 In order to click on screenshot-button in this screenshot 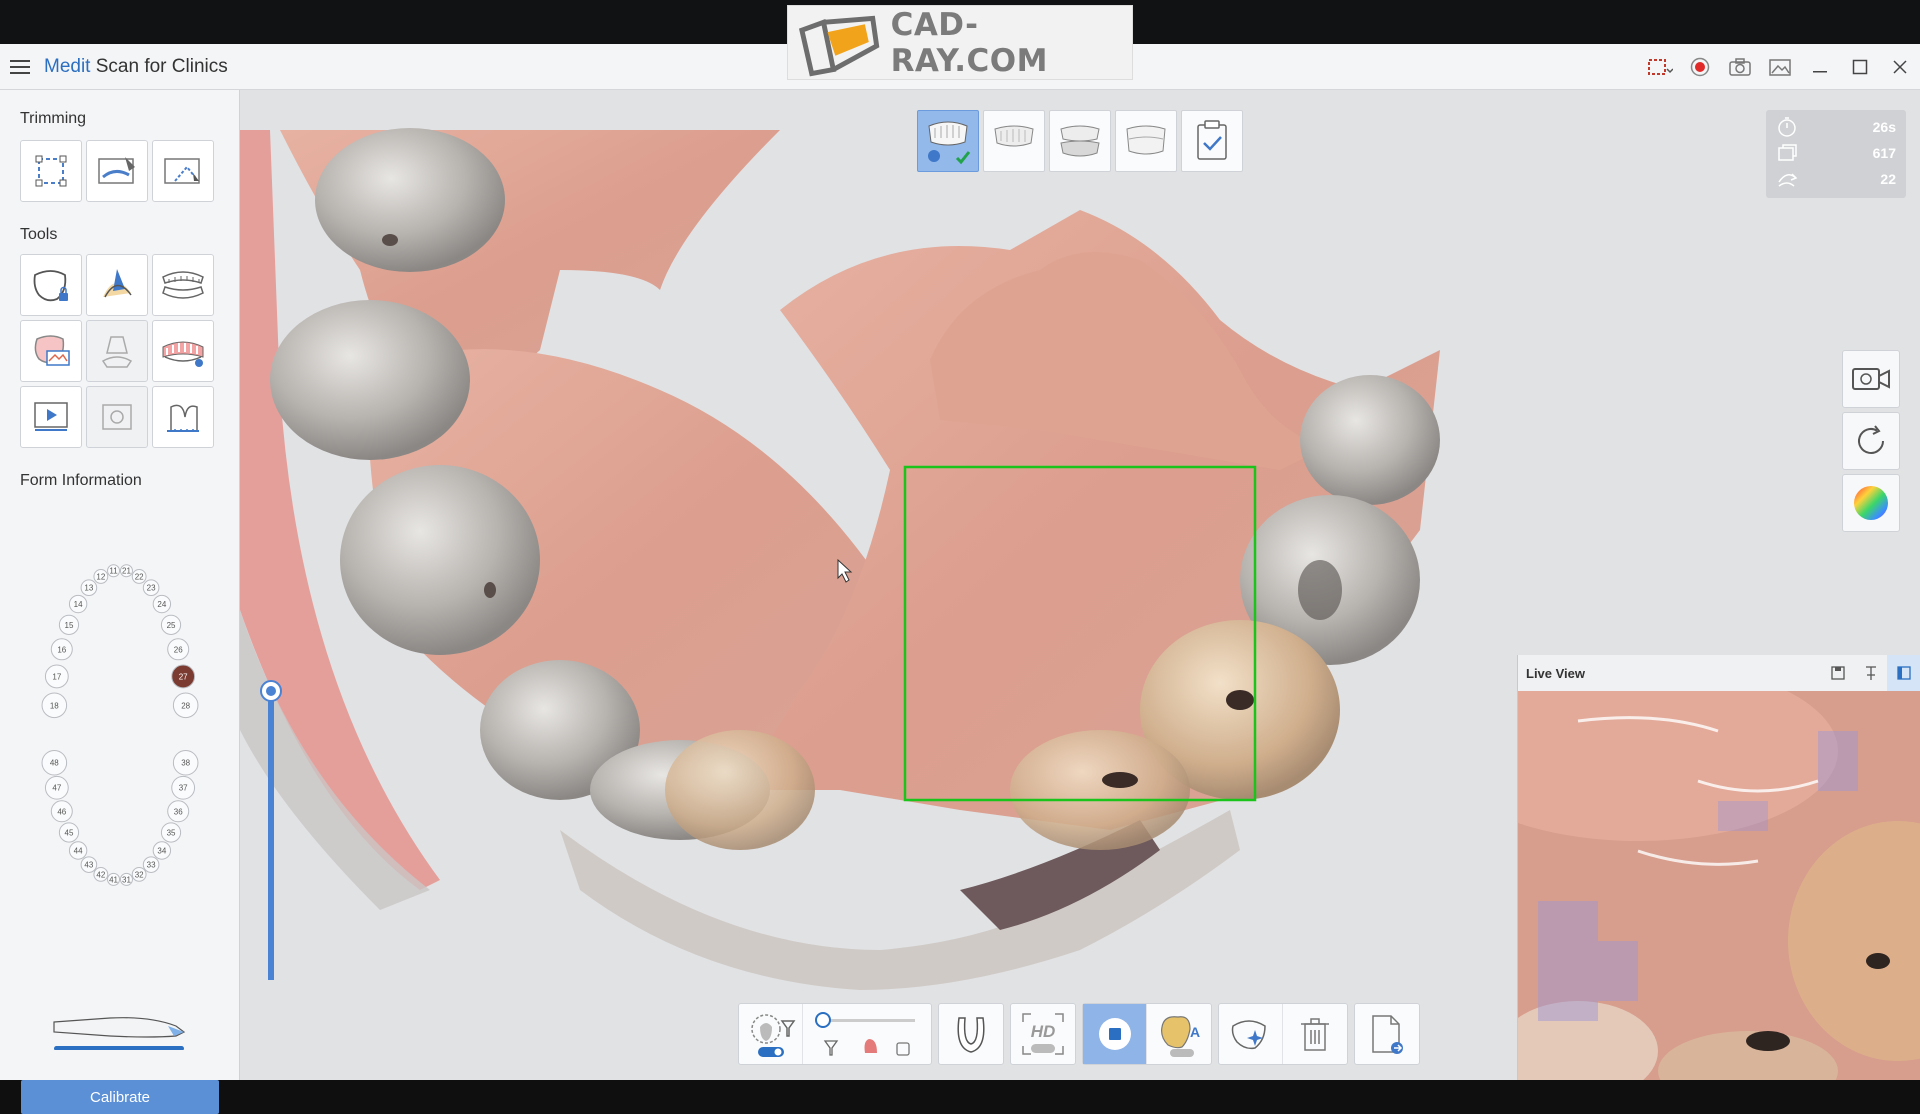, I will do `click(1740, 67)`.